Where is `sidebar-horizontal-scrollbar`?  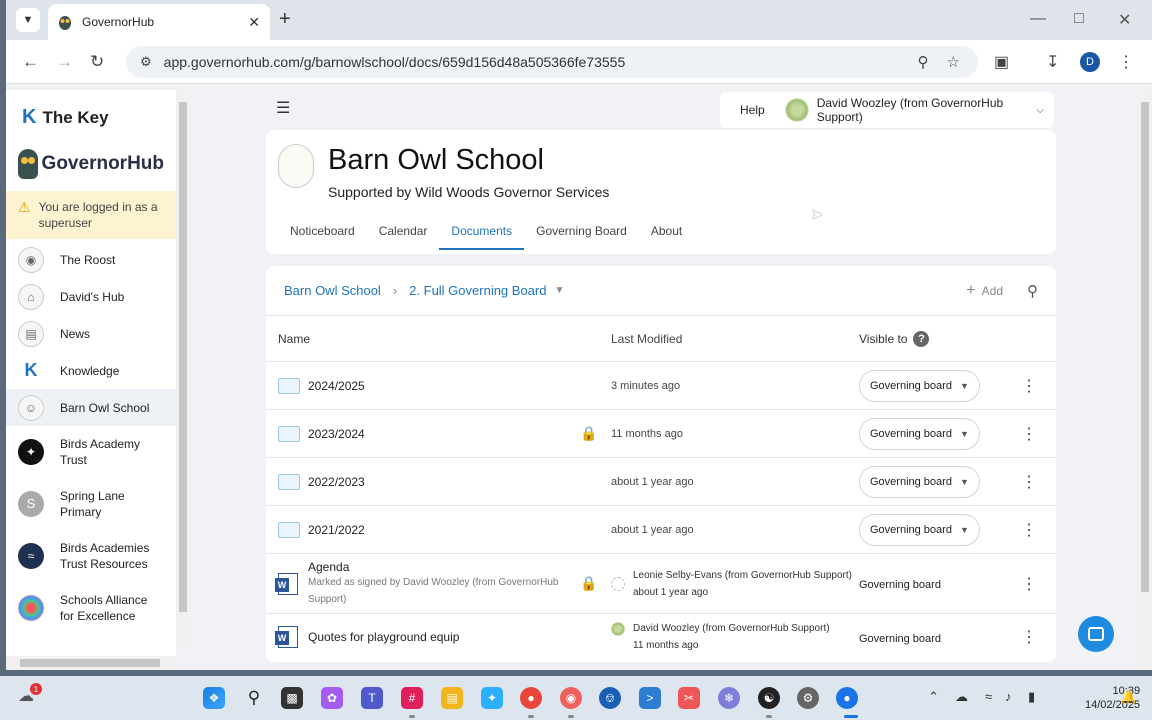 sidebar-horizontal-scrollbar is located at coordinates (91, 663).